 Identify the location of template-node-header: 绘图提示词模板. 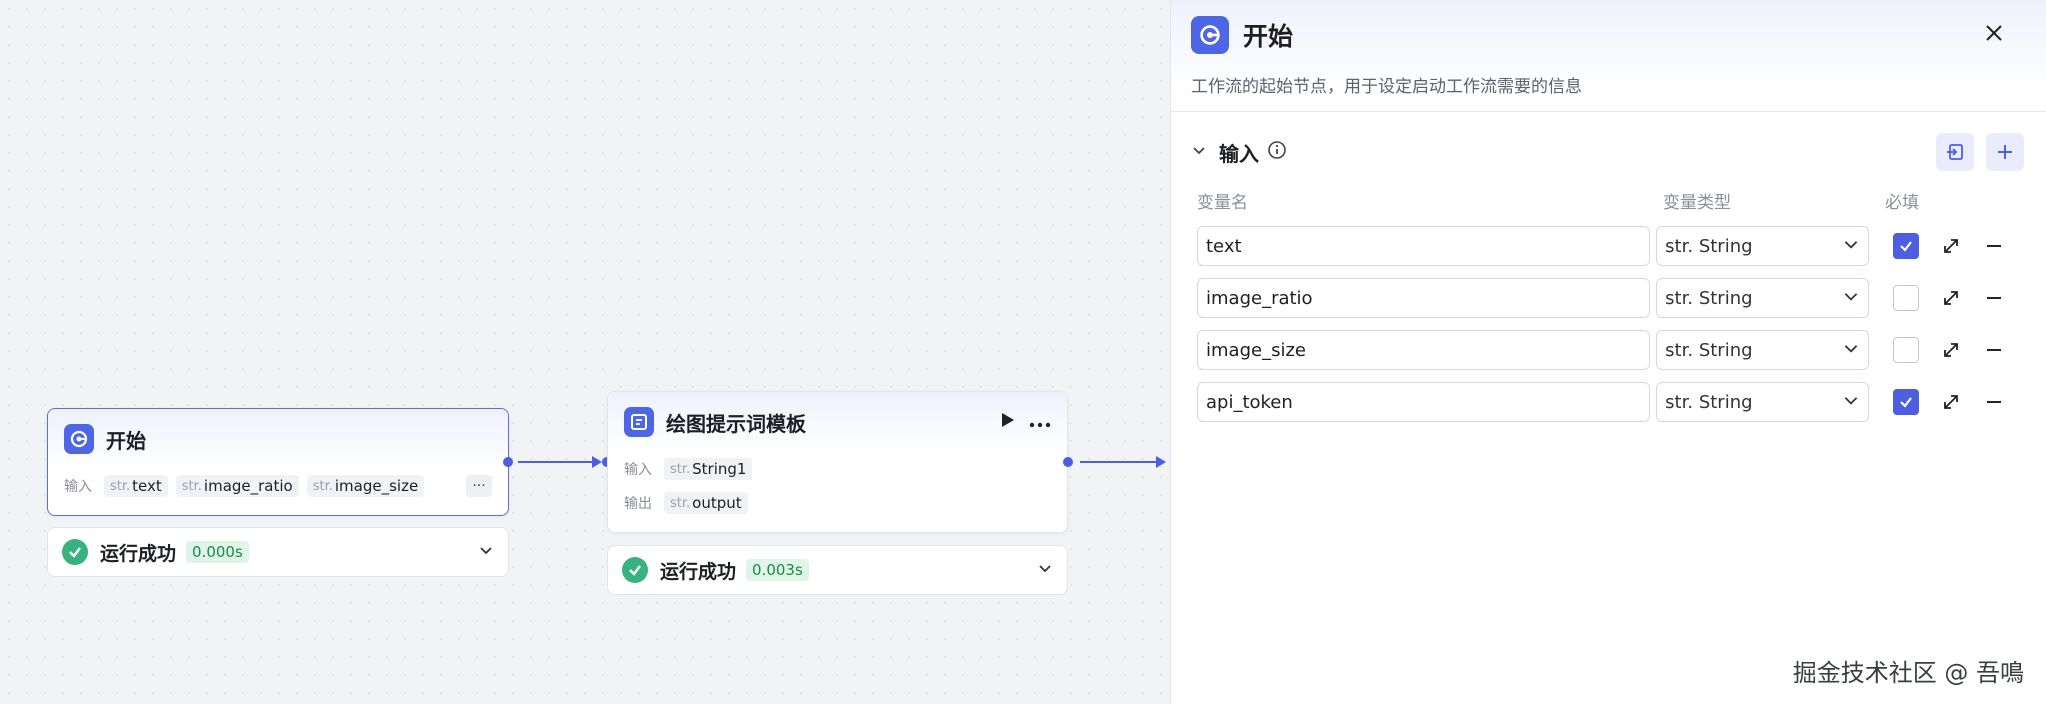
(837, 422).